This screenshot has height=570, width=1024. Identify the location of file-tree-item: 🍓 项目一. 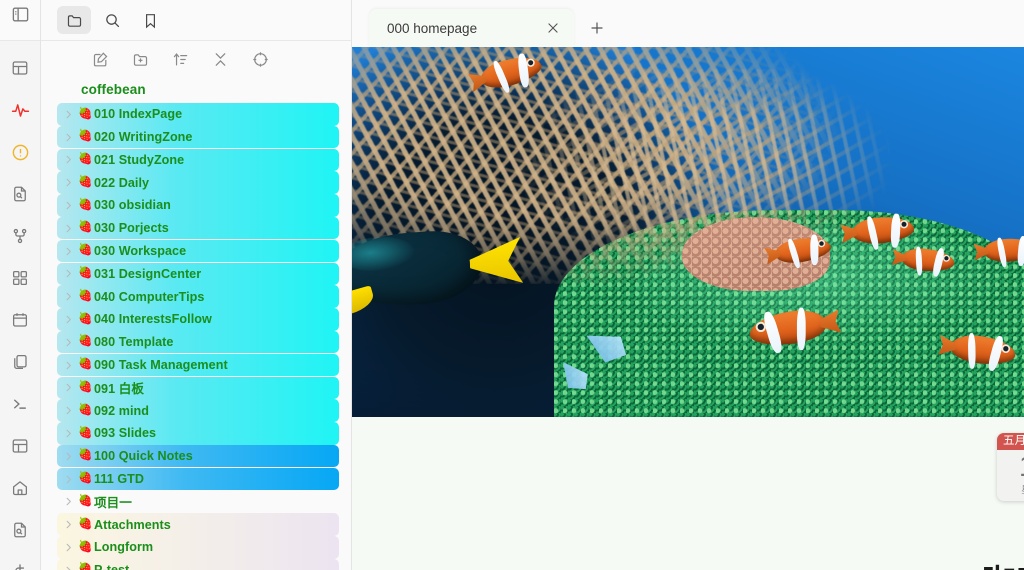
(198, 502).